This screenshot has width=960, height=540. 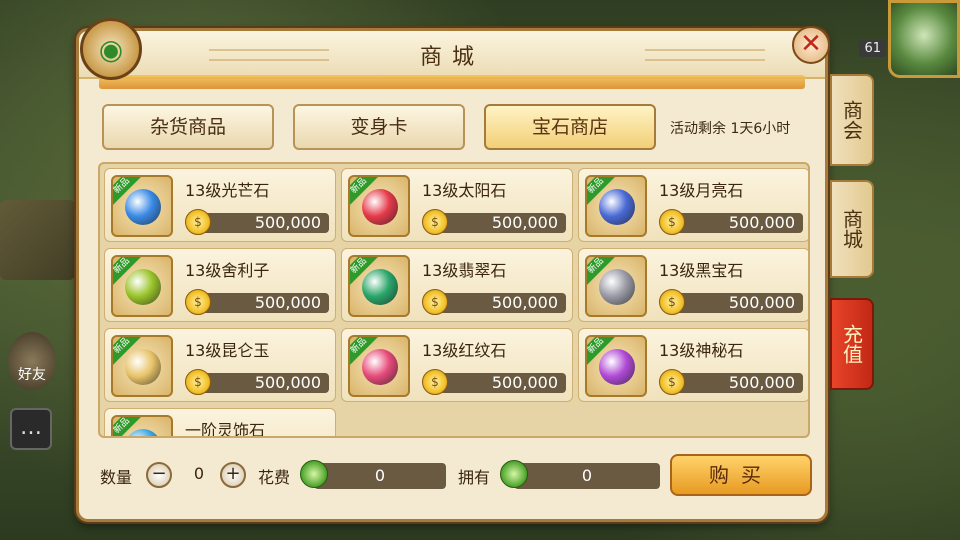 I want to click on item-name: 13级月亮石, so click(x=701, y=190).